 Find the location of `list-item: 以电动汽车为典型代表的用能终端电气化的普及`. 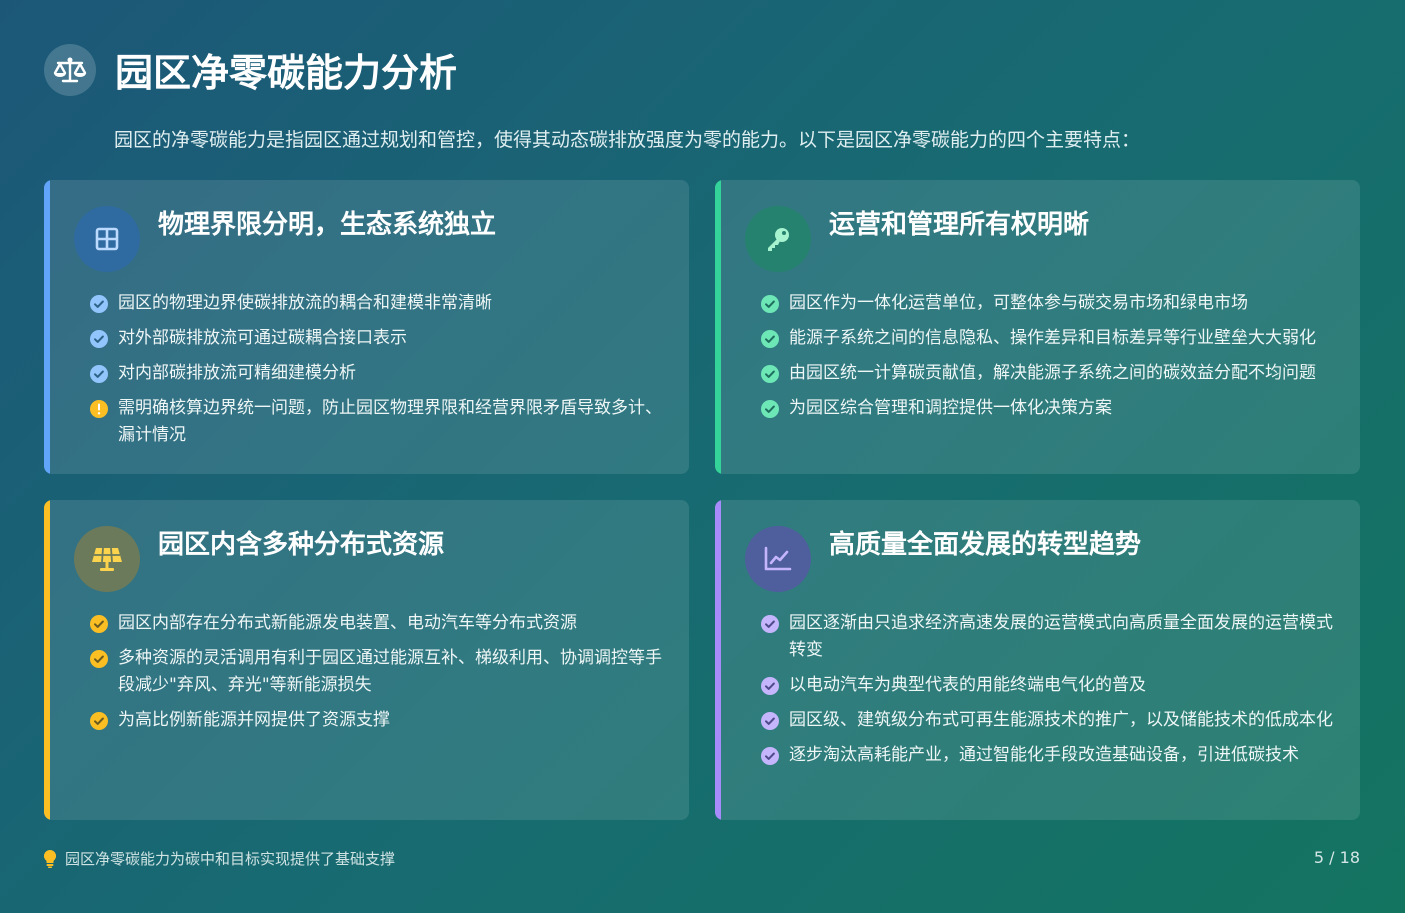

list-item: 以电动汽车为典型代表的用能终端电气化的普及 is located at coordinates (1049, 685).